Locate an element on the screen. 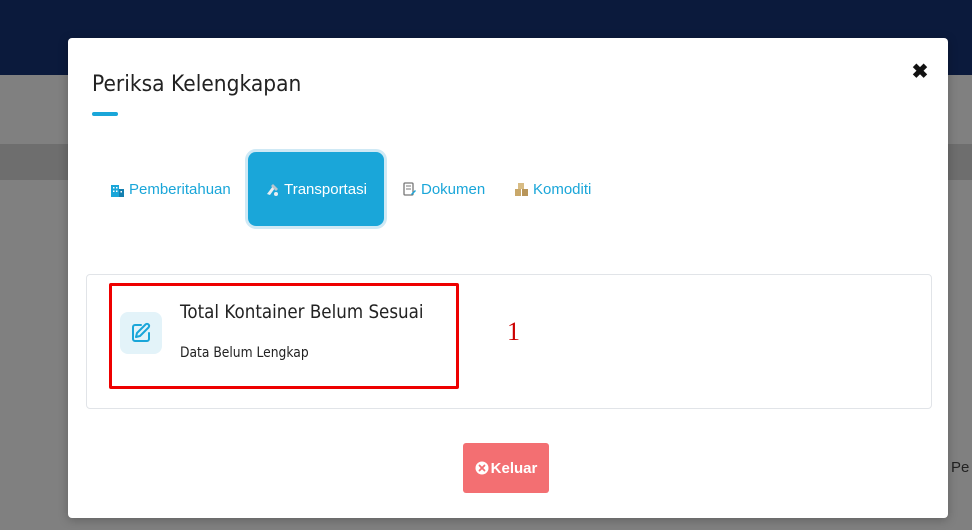 The image size is (972, 530). tab-komoditi: Komoditi is located at coordinates (552, 189).